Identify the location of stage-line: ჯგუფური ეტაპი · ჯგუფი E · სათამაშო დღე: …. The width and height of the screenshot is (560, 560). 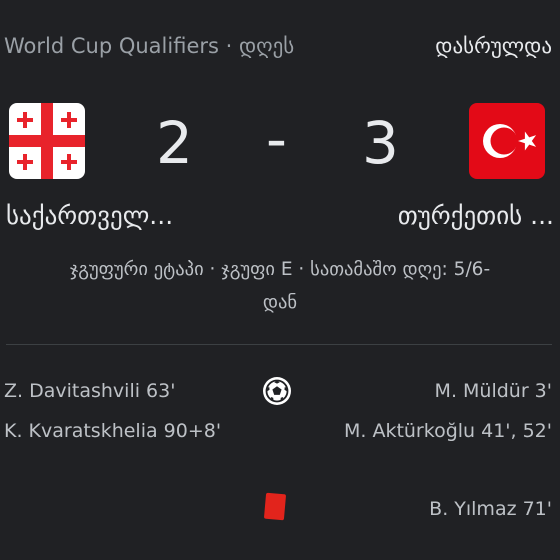
(280, 269).